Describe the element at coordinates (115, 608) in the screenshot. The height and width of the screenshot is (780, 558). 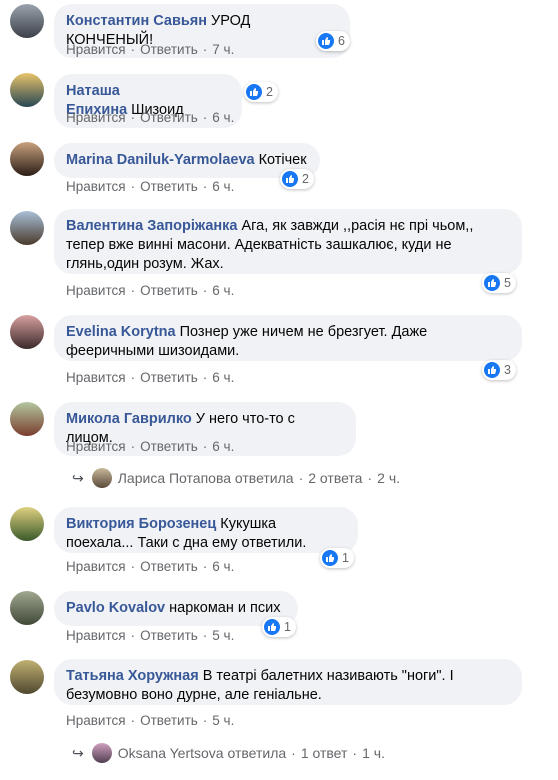
I see `comment-author: Pavlo Kovalov` at that location.